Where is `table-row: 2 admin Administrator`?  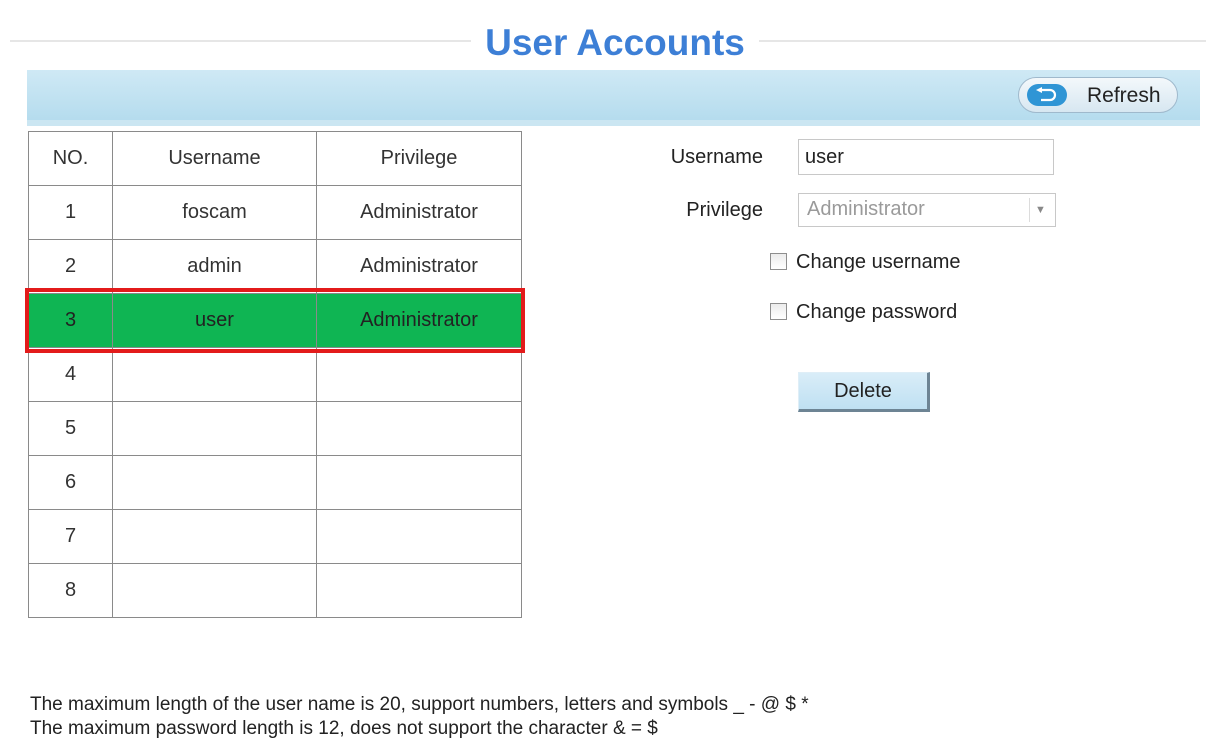 table-row: 2 admin Administrator is located at coordinates (275, 266).